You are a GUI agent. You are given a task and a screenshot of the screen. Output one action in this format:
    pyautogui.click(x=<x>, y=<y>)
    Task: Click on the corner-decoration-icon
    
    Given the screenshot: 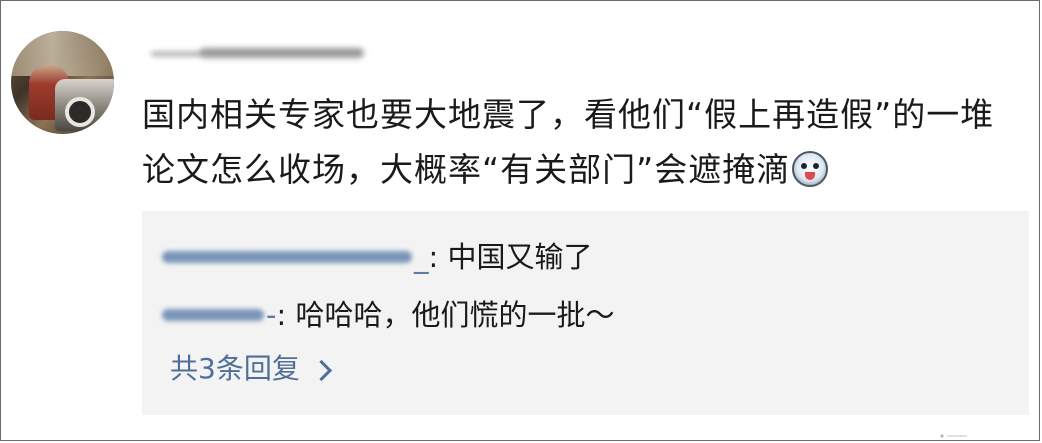 What is the action you would take?
    pyautogui.click(x=953, y=436)
    